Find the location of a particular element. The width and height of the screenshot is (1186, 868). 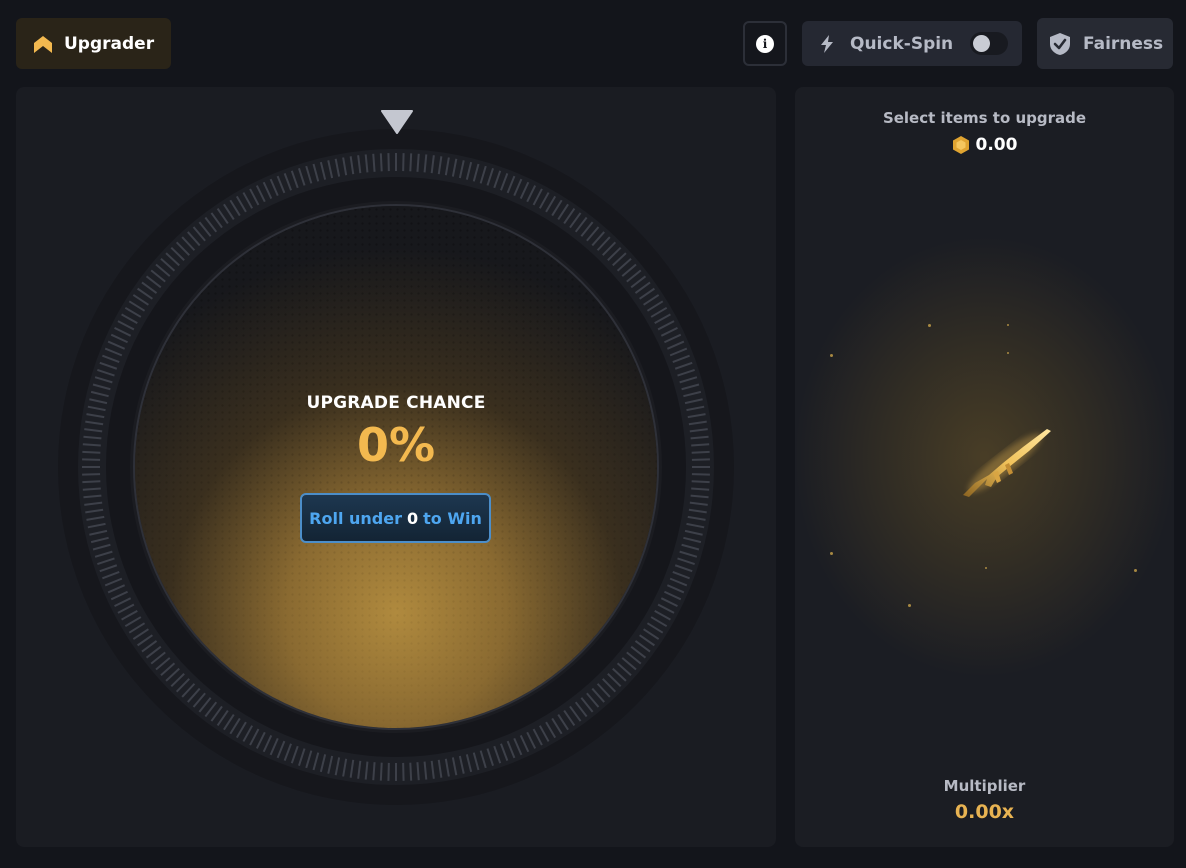

shield-check-icon is located at coordinates (1060, 43).